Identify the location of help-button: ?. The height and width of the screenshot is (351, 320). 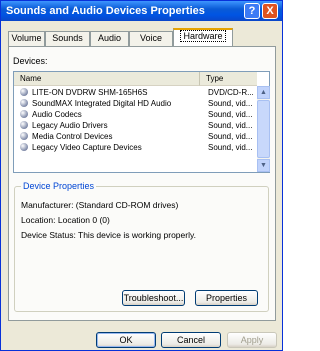
(252, 11).